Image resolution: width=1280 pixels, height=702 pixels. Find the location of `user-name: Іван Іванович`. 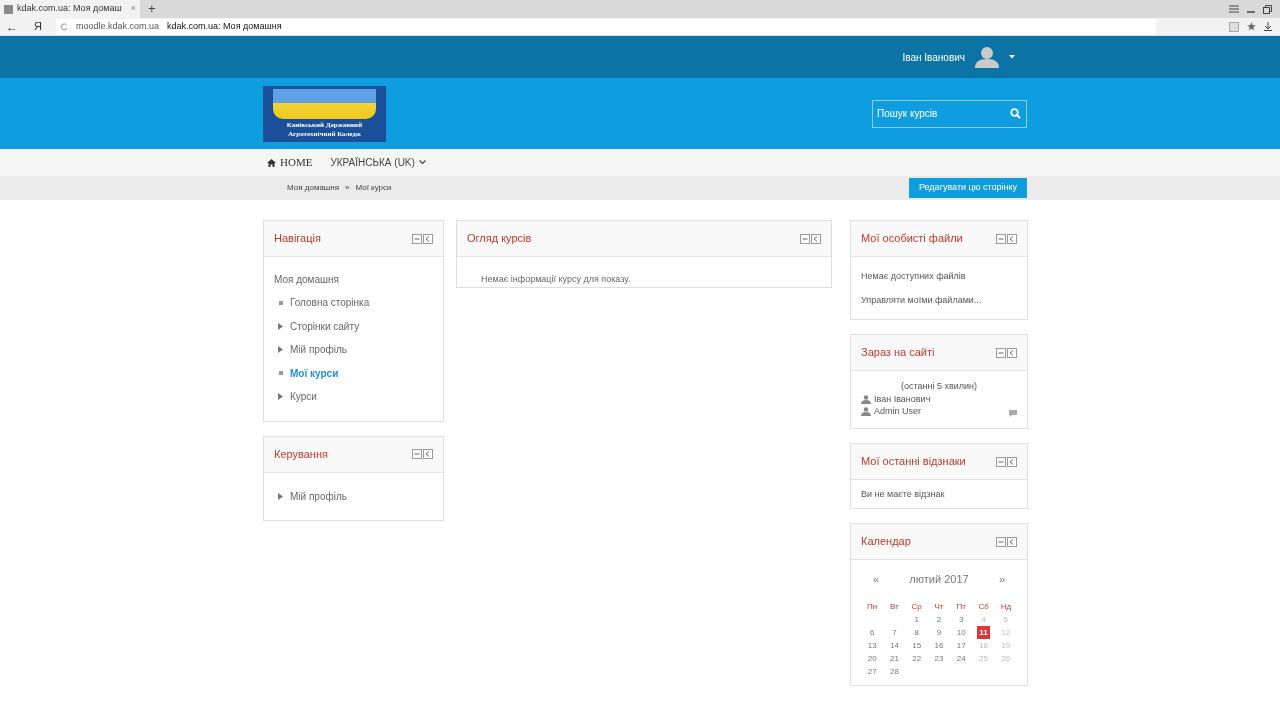

user-name: Іван Іванович is located at coordinates (933, 57).